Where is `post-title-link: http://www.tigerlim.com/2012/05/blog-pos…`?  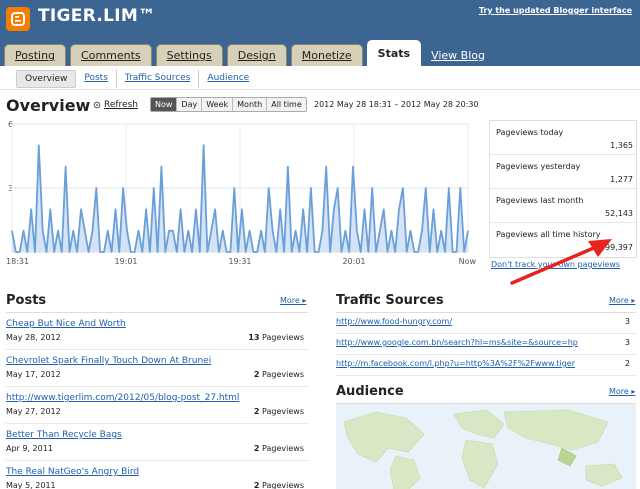 post-title-link: http://www.tigerlim.com/2012/05/blog-pos… is located at coordinates (122, 398).